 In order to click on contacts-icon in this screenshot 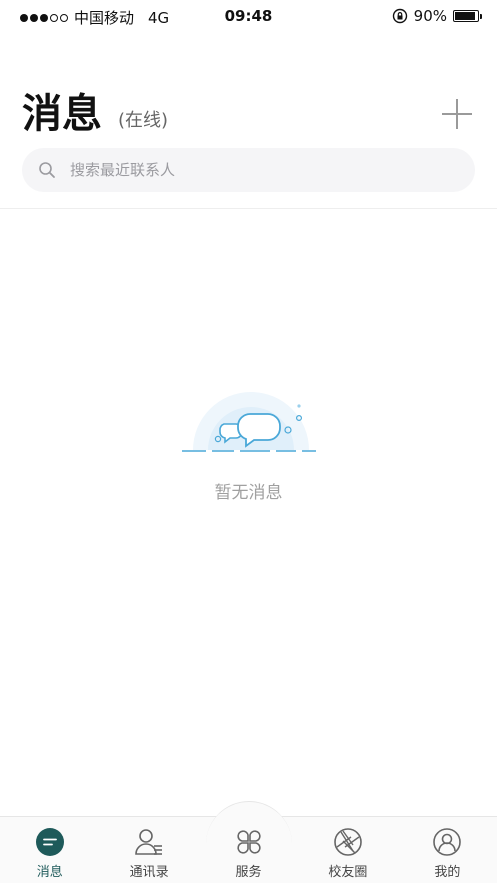, I will do `click(149, 842)`.